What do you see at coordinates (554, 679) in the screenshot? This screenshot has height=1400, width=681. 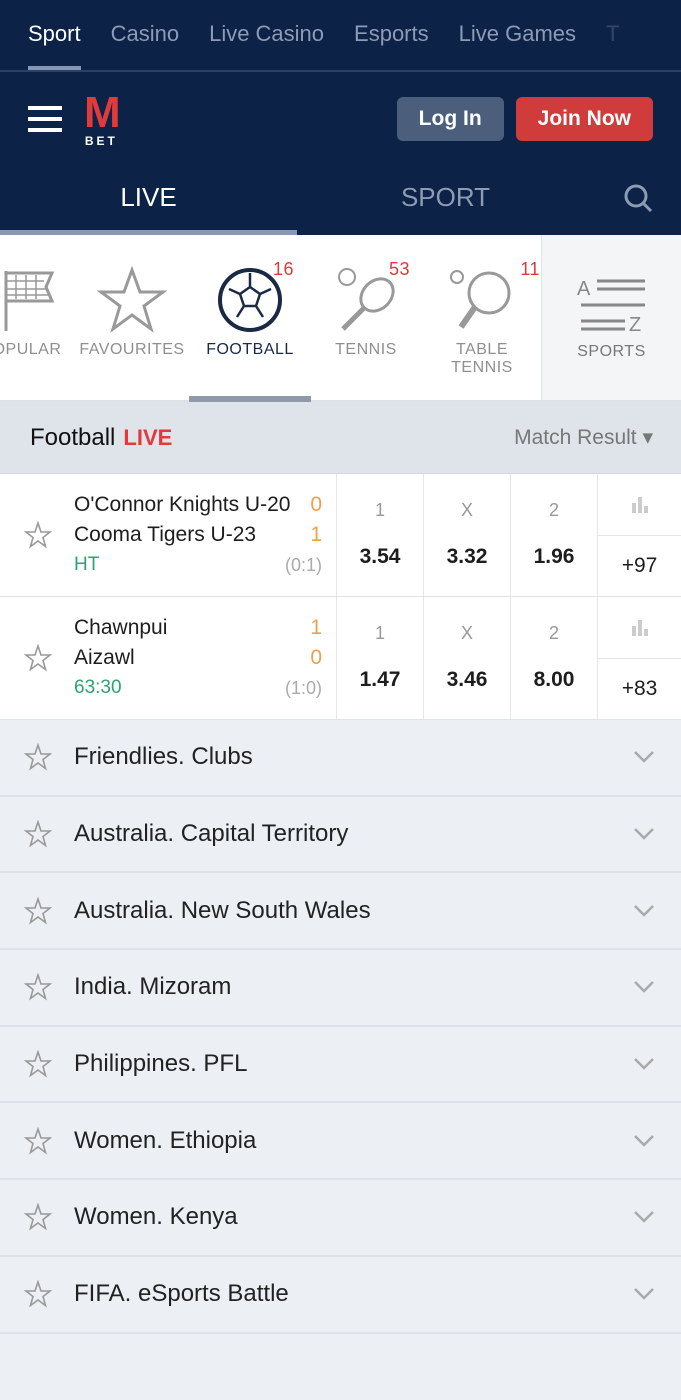 I see `odds-value: 8.00` at bounding box center [554, 679].